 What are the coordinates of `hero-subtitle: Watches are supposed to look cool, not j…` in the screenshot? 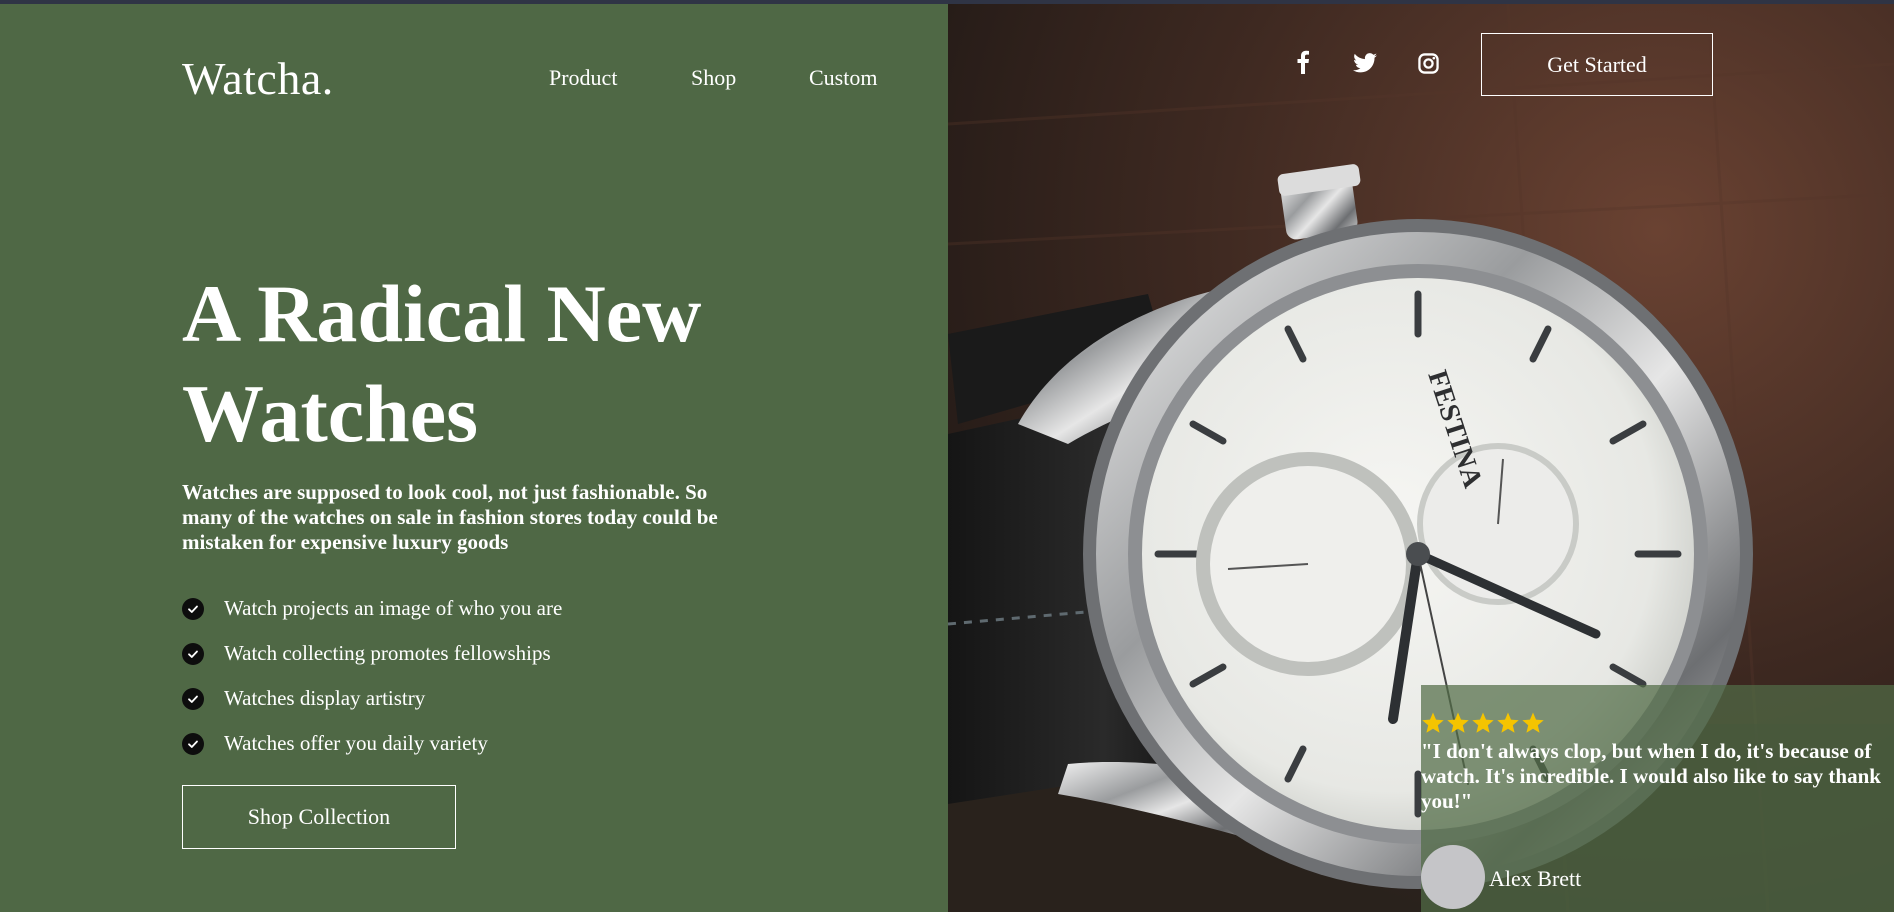 It's located at (450, 517).